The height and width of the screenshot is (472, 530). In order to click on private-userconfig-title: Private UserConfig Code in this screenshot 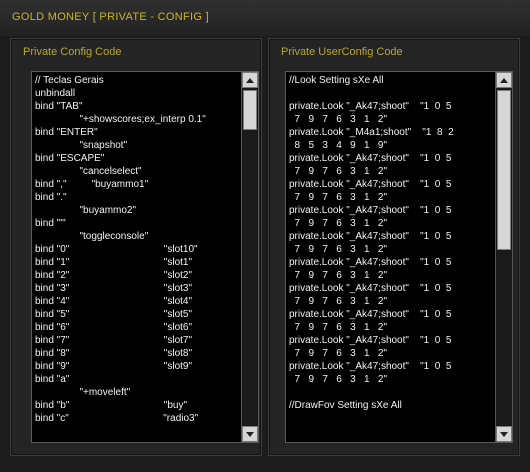, I will do `click(342, 52)`.